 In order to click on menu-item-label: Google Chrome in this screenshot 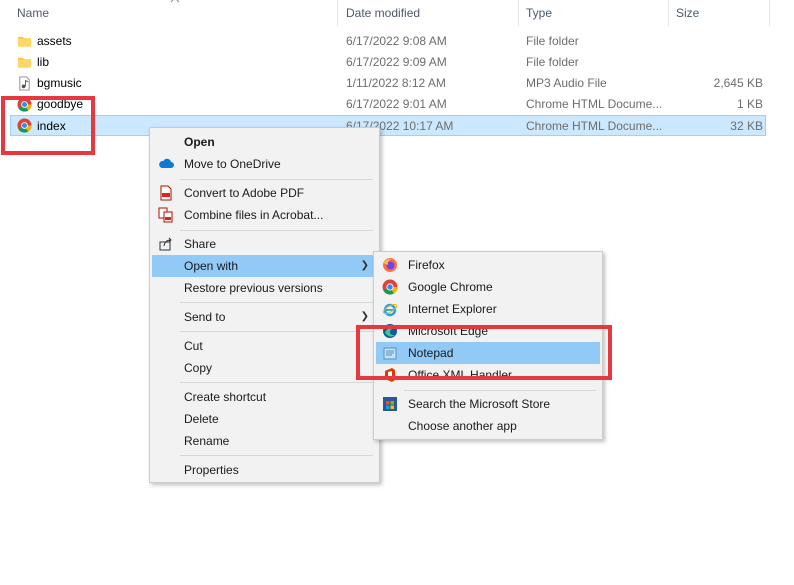, I will do `click(450, 287)`.